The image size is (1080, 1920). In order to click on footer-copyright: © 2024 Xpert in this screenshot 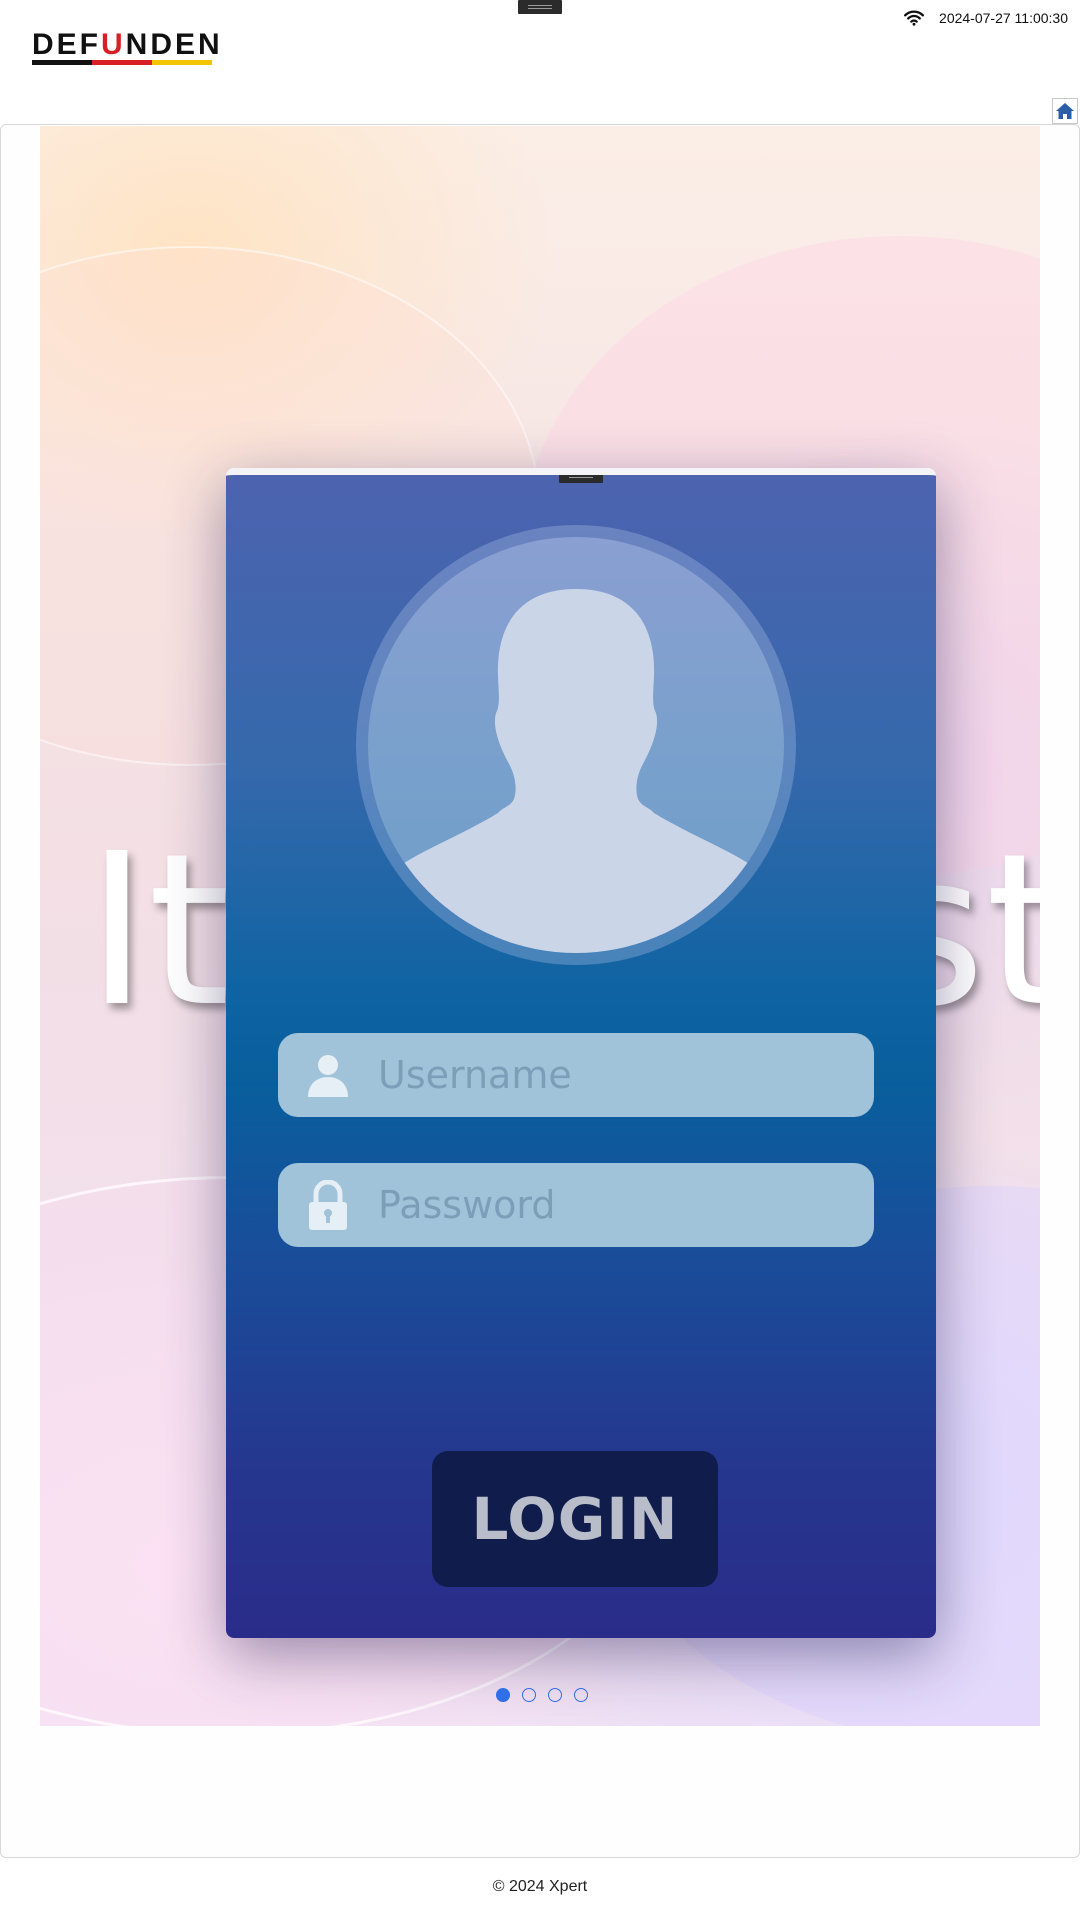, I will do `click(540, 1886)`.